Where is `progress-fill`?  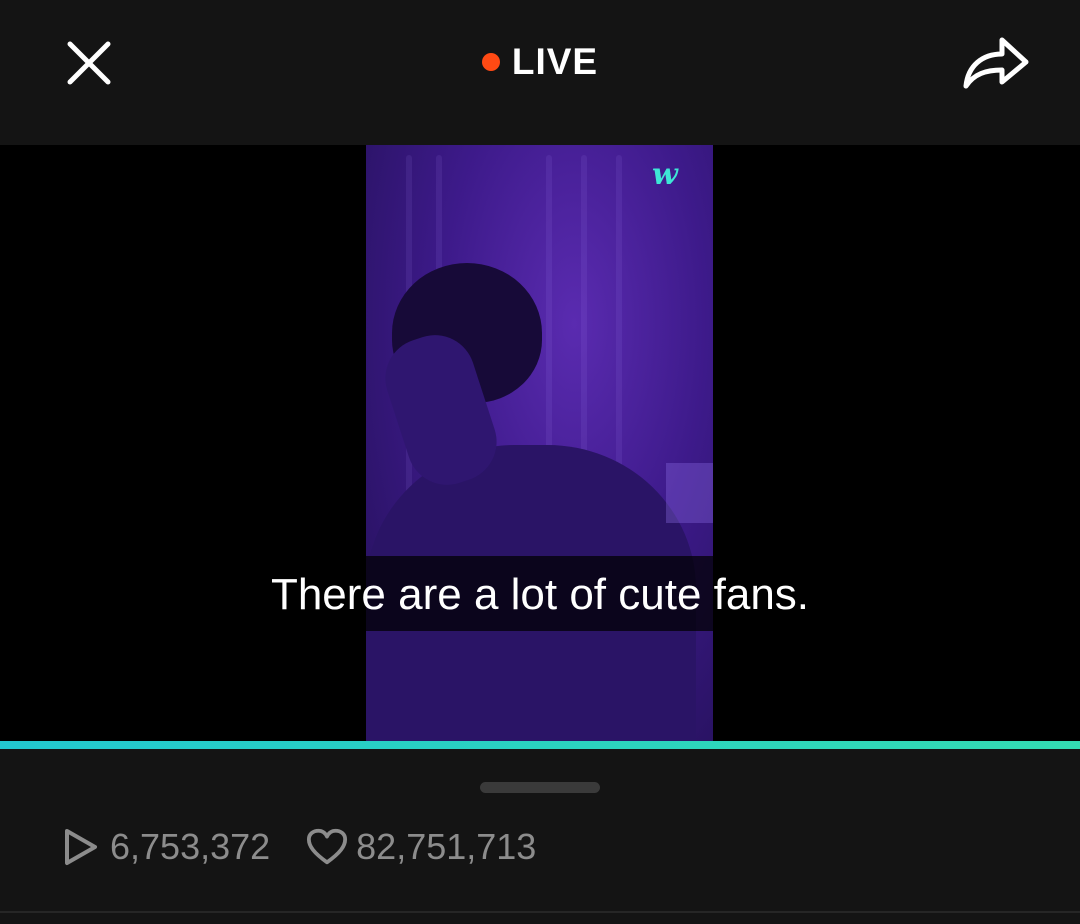
progress-fill is located at coordinates (540, 745).